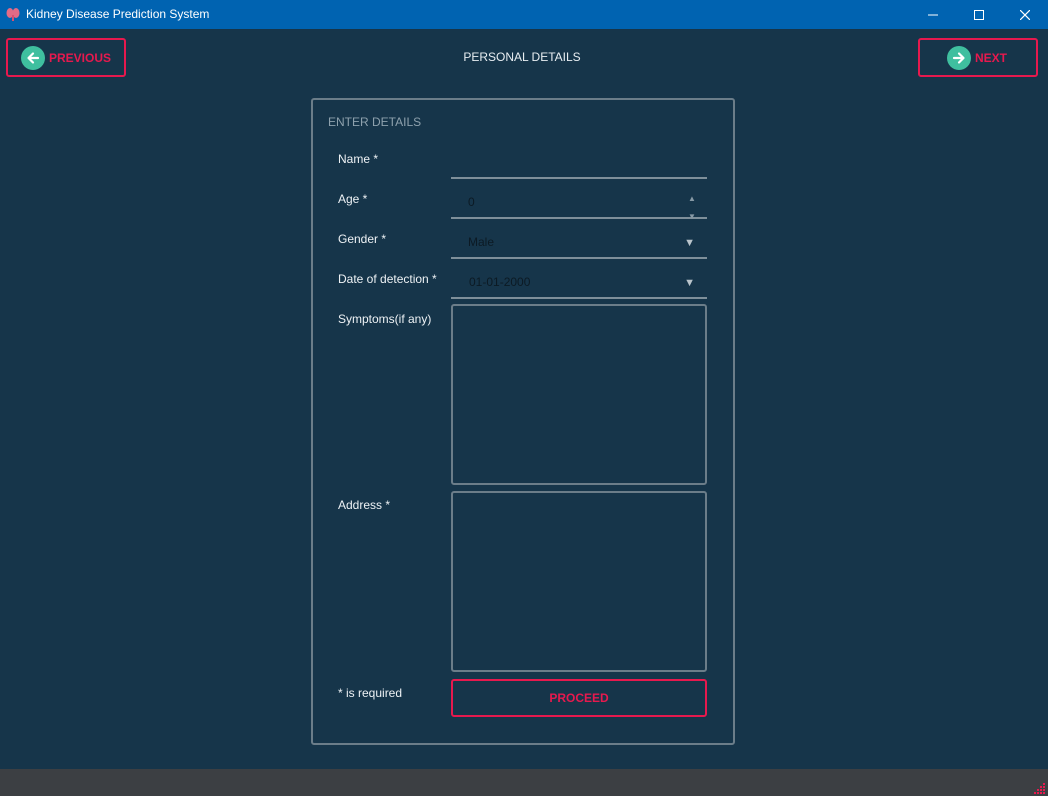  Describe the element at coordinates (692, 199) in the screenshot. I see `spin-up-icon: ▲` at that location.